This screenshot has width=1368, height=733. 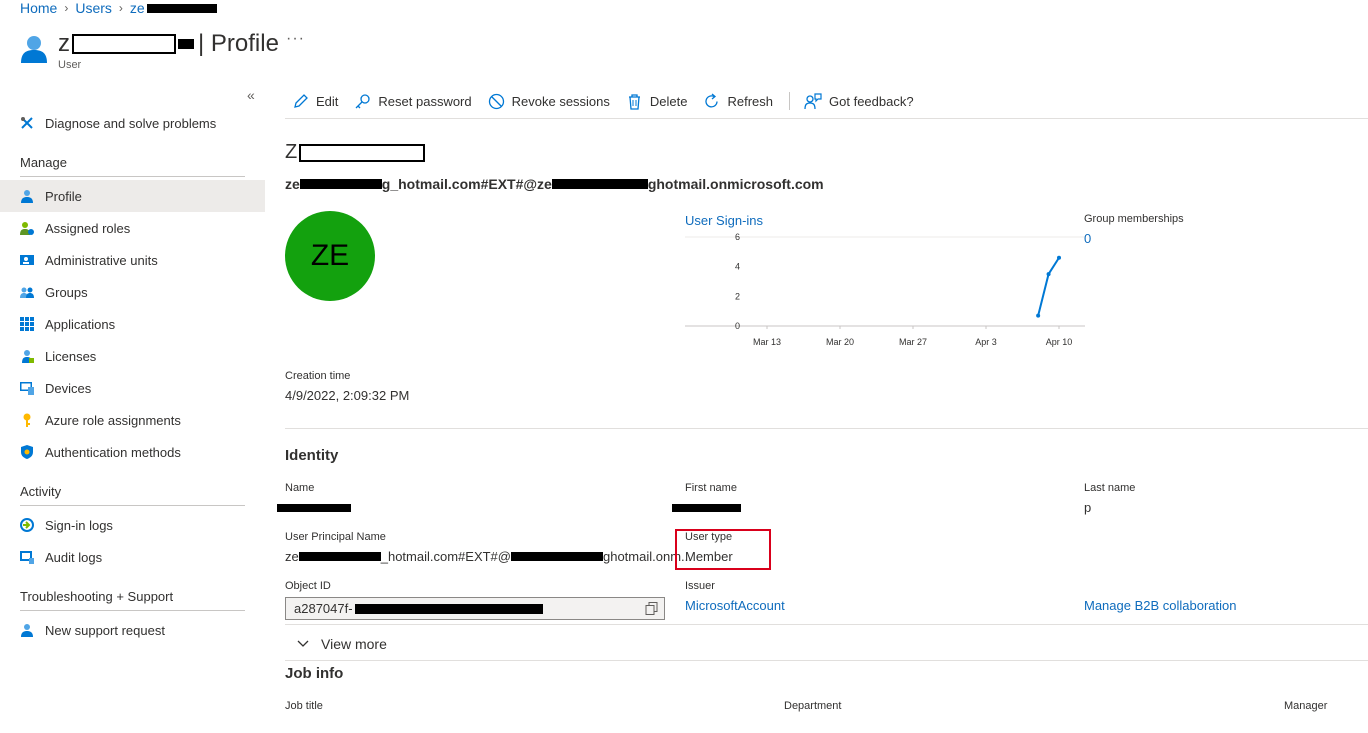 What do you see at coordinates (80, 324) in the screenshot?
I see `sidebar-item-label: Applications` at bounding box center [80, 324].